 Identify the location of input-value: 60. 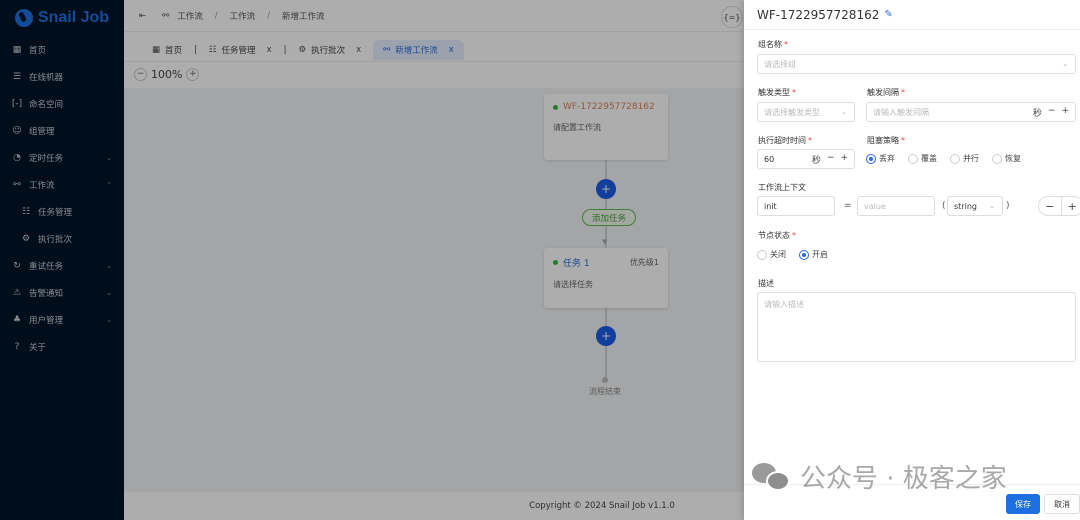
(769, 159).